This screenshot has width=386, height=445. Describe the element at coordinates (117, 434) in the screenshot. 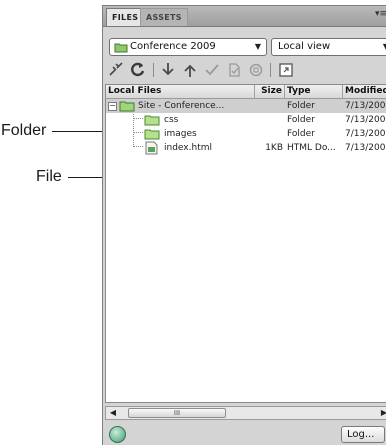

I see `status-icon` at that location.